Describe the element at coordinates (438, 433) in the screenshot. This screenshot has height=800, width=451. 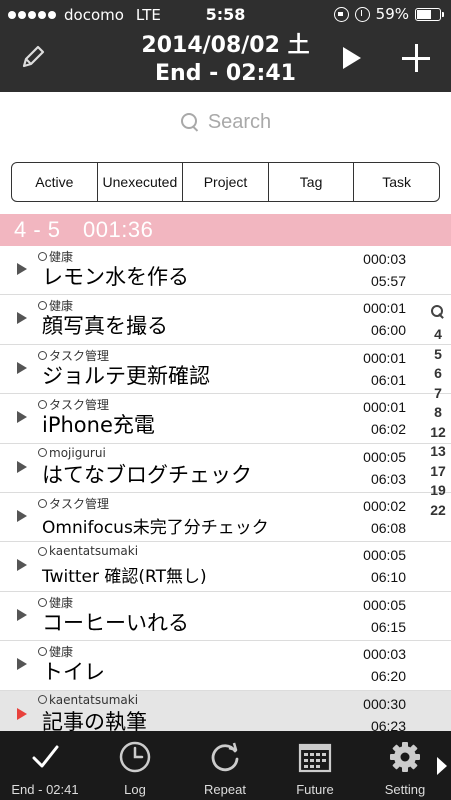
I see `index-item: 12` at that location.